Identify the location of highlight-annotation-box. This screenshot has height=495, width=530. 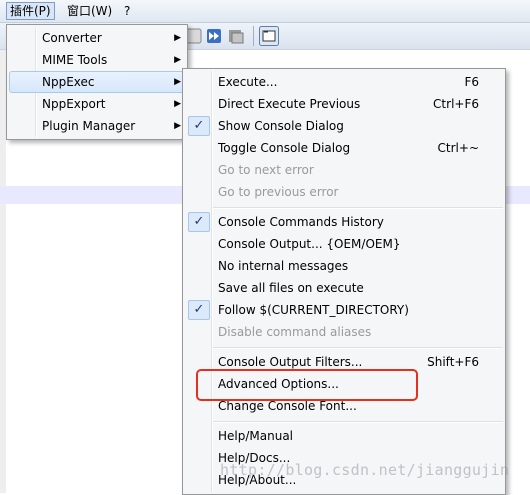
(307, 385).